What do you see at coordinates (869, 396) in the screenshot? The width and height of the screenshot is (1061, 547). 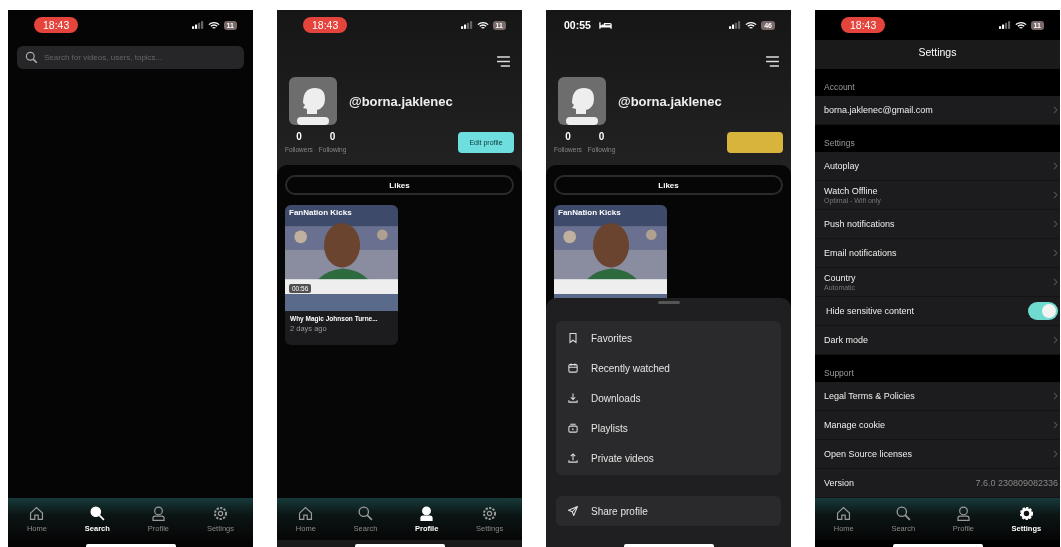 I see `row-label: Legal Terms & Policies` at bounding box center [869, 396].